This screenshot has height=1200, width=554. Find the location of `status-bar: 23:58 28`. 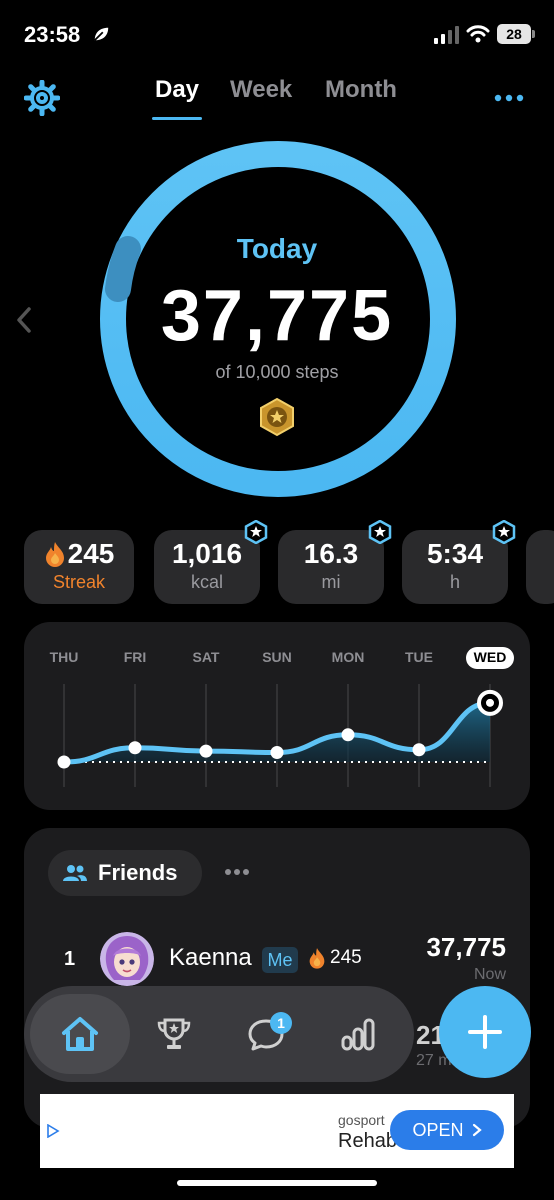

status-bar: 23:58 28 is located at coordinates (277, 32).